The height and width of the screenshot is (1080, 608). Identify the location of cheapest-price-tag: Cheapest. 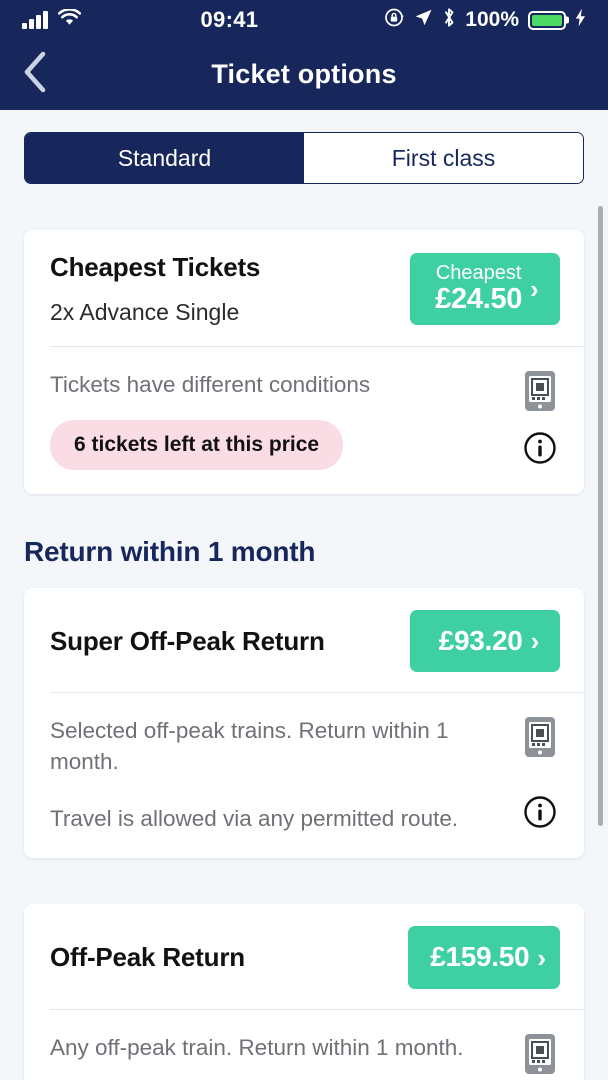
(478, 272).